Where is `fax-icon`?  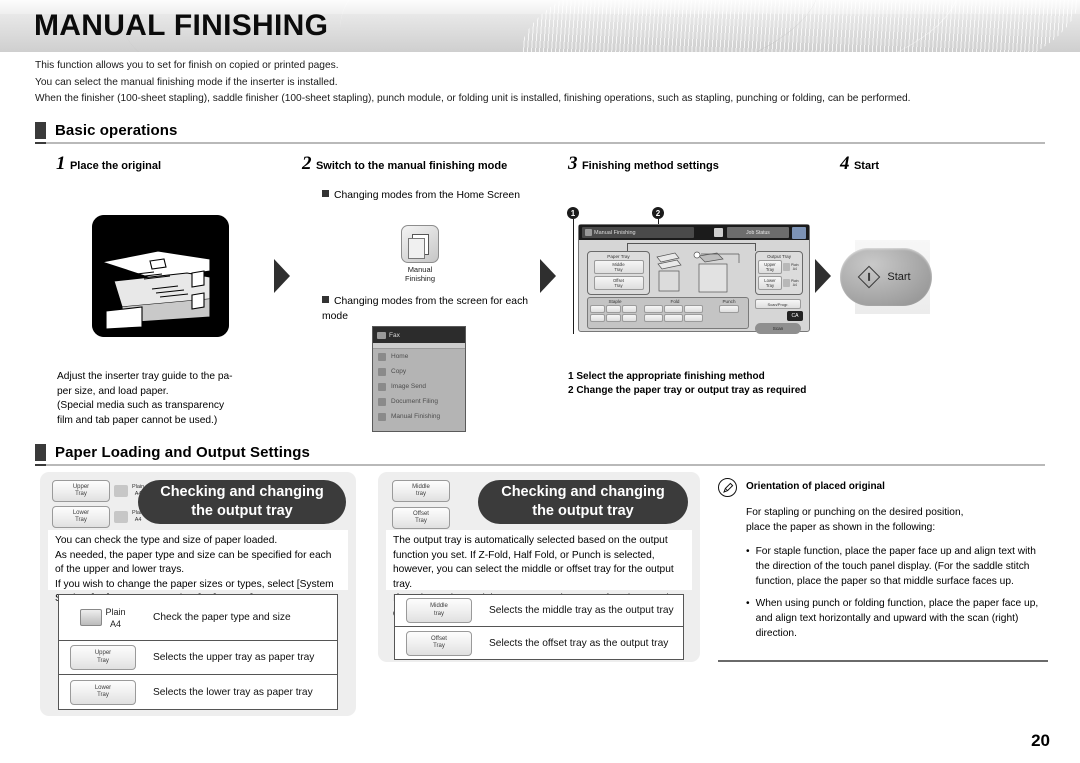
fax-icon is located at coordinates (381, 335).